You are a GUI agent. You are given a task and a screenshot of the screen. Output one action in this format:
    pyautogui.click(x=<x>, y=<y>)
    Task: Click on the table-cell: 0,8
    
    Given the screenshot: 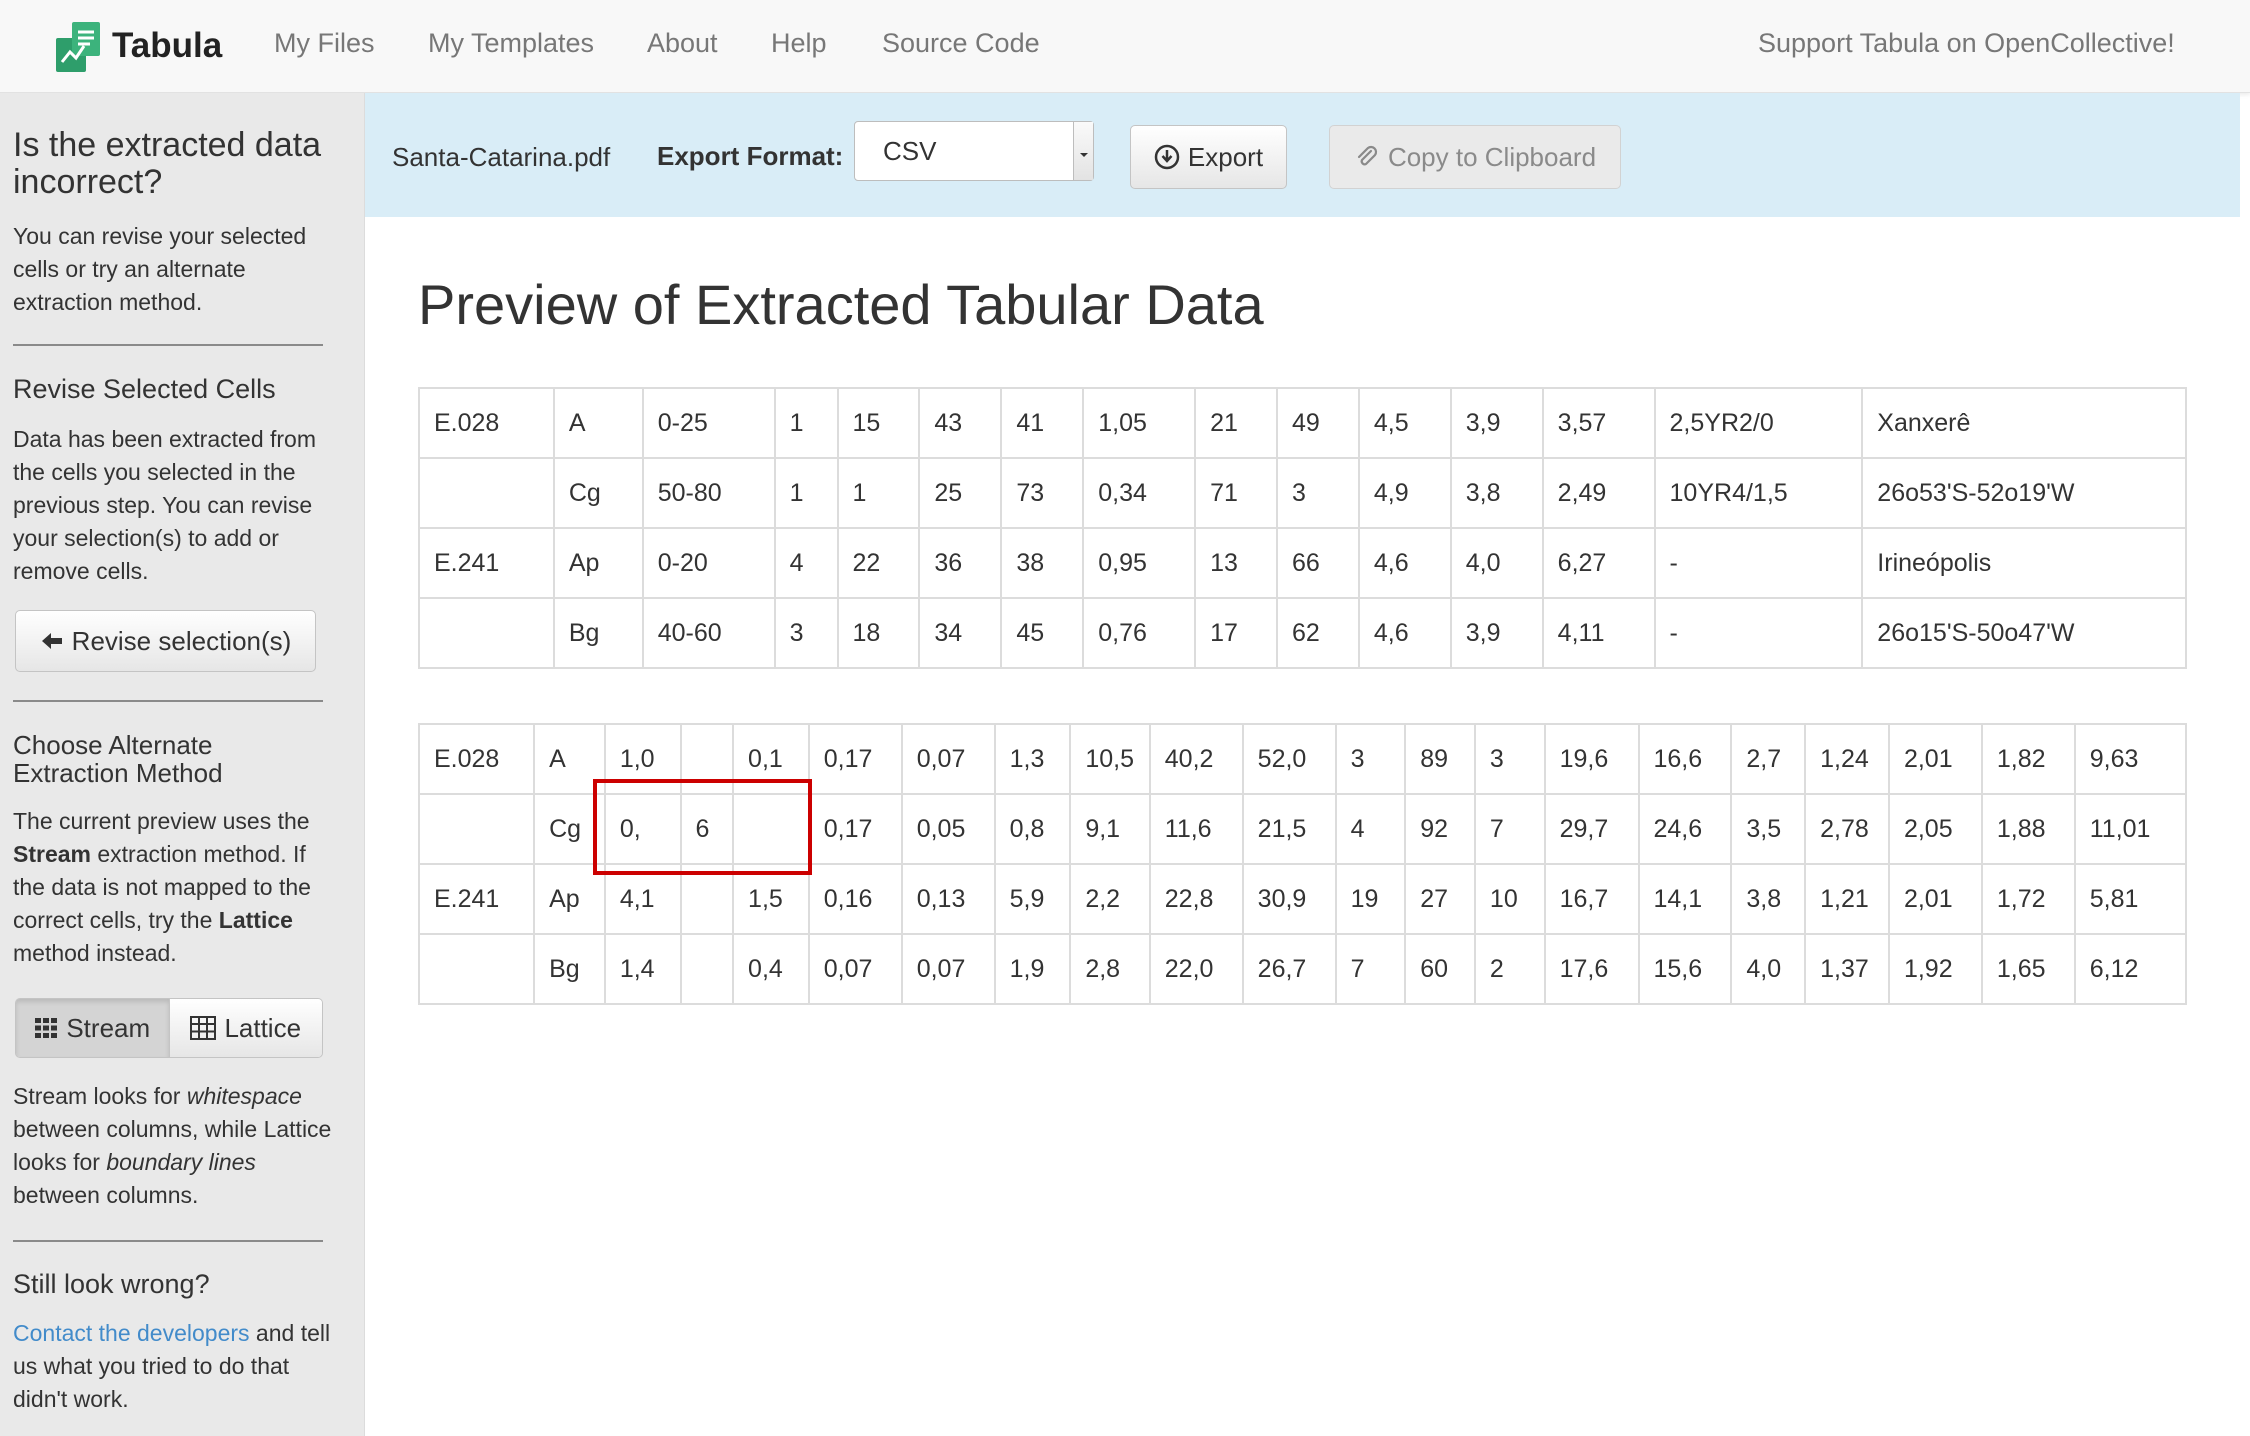 What is the action you would take?
    pyautogui.click(x=1032, y=829)
    